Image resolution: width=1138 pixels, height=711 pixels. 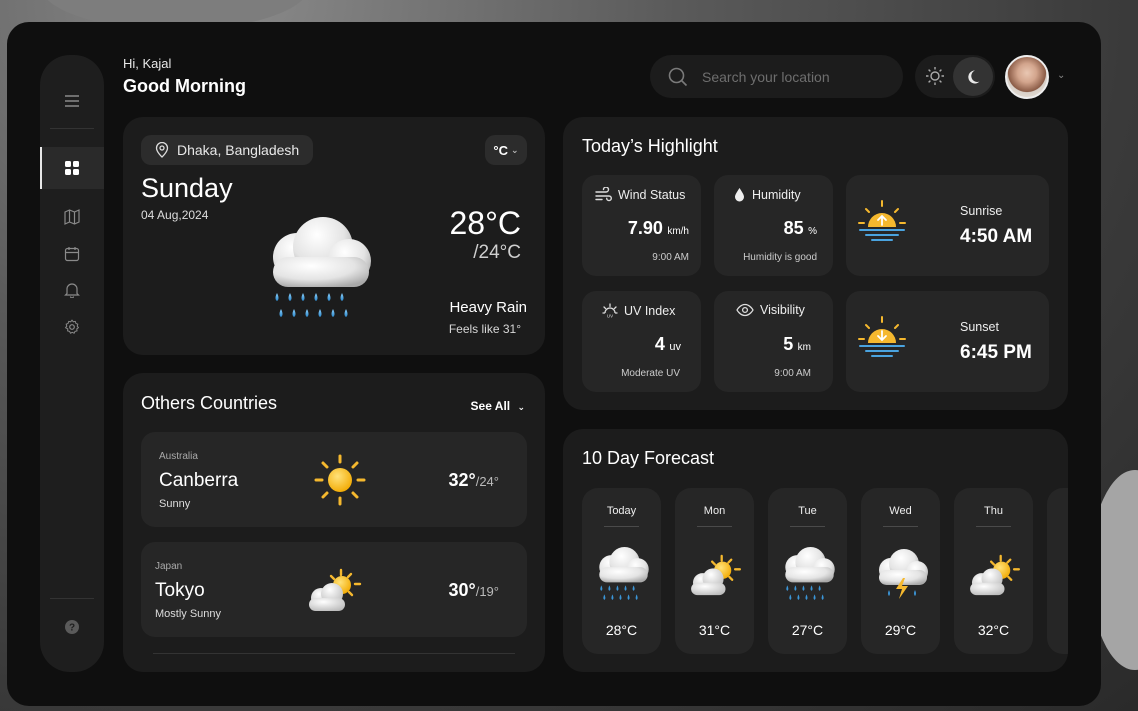 I want to click on forecast-temp: 32°C, so click(x=993, y=630).